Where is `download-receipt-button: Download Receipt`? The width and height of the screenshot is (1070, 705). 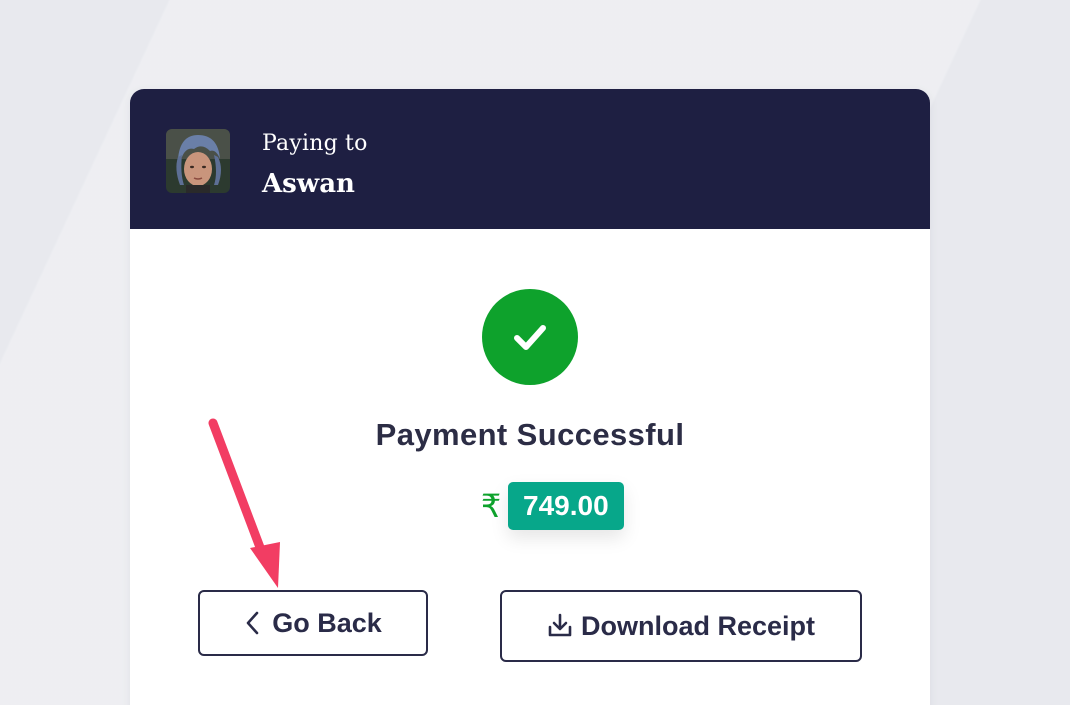
download-receipt-button: Download Receipt is located at coordinates (681, 626).